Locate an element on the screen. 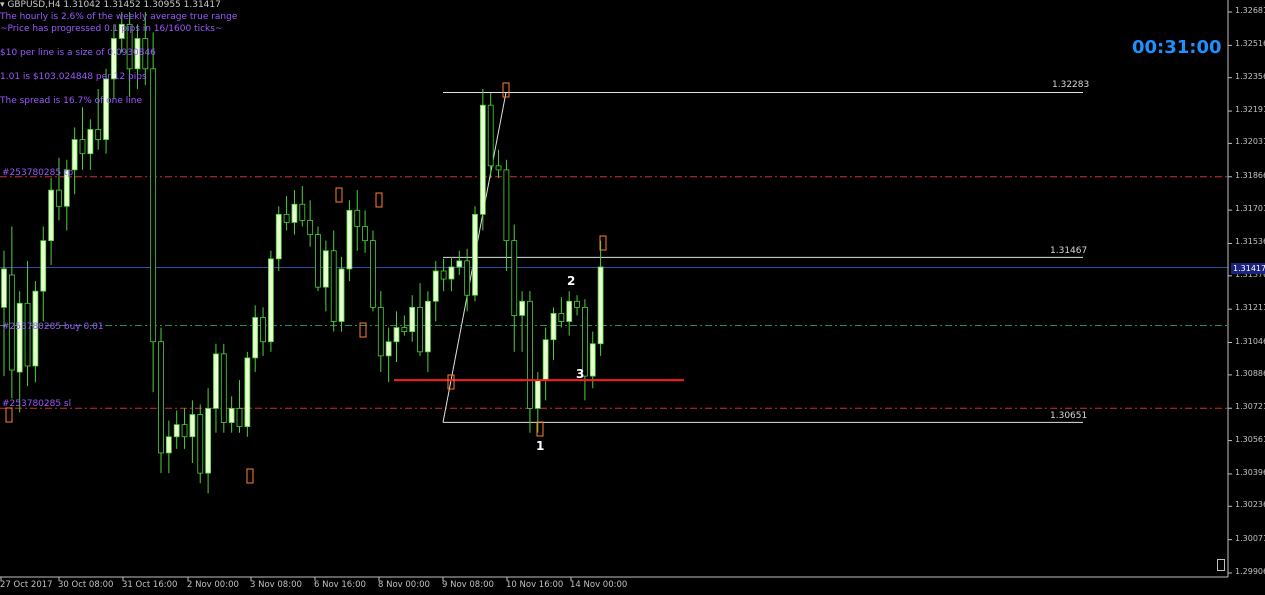 Image resolution: width=1265 pixels, height=595 pixels. price-tick-label: 1.30561 is located at coordinates (1250, 439).